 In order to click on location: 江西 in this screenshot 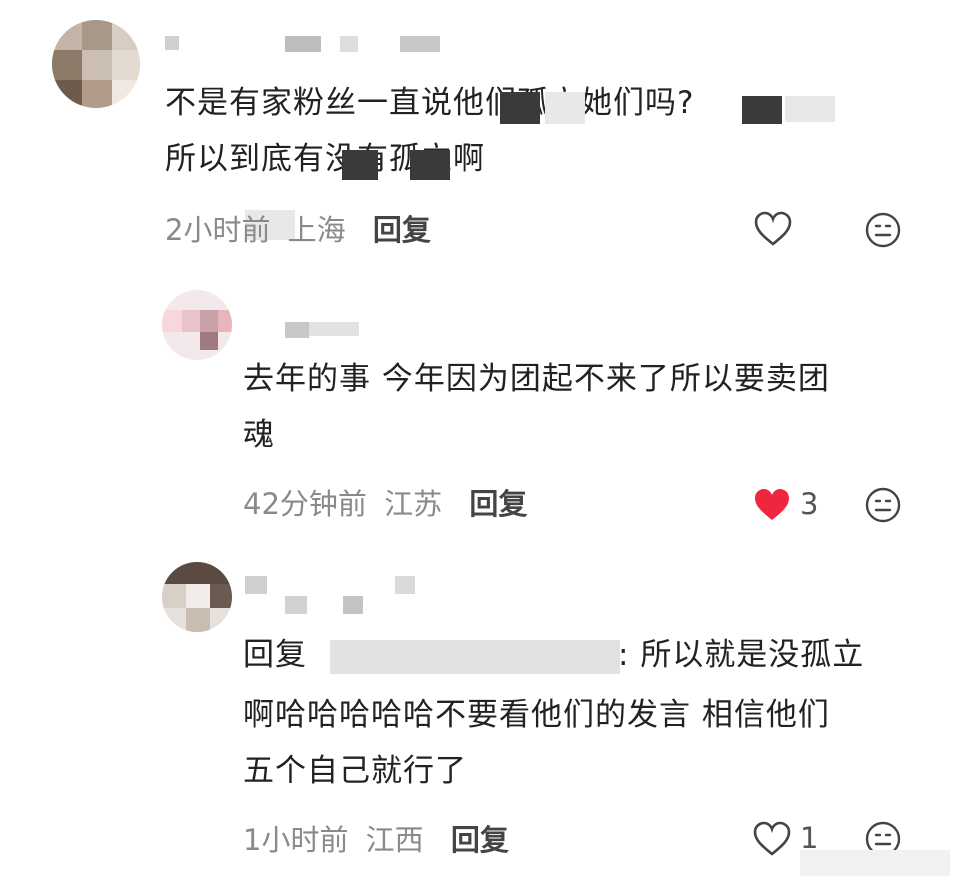, I will do `click(394, 840)`.